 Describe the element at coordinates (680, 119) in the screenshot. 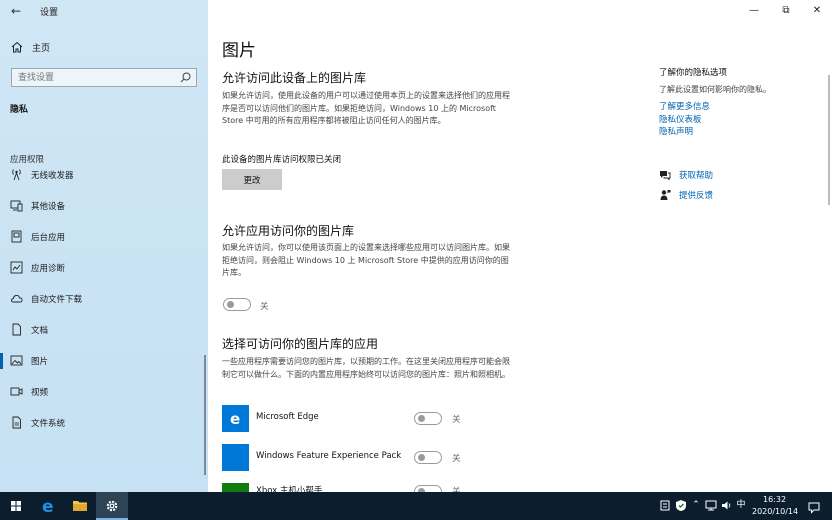

I see `privacy-dashboard-link: 隐私仪表板` at that location.